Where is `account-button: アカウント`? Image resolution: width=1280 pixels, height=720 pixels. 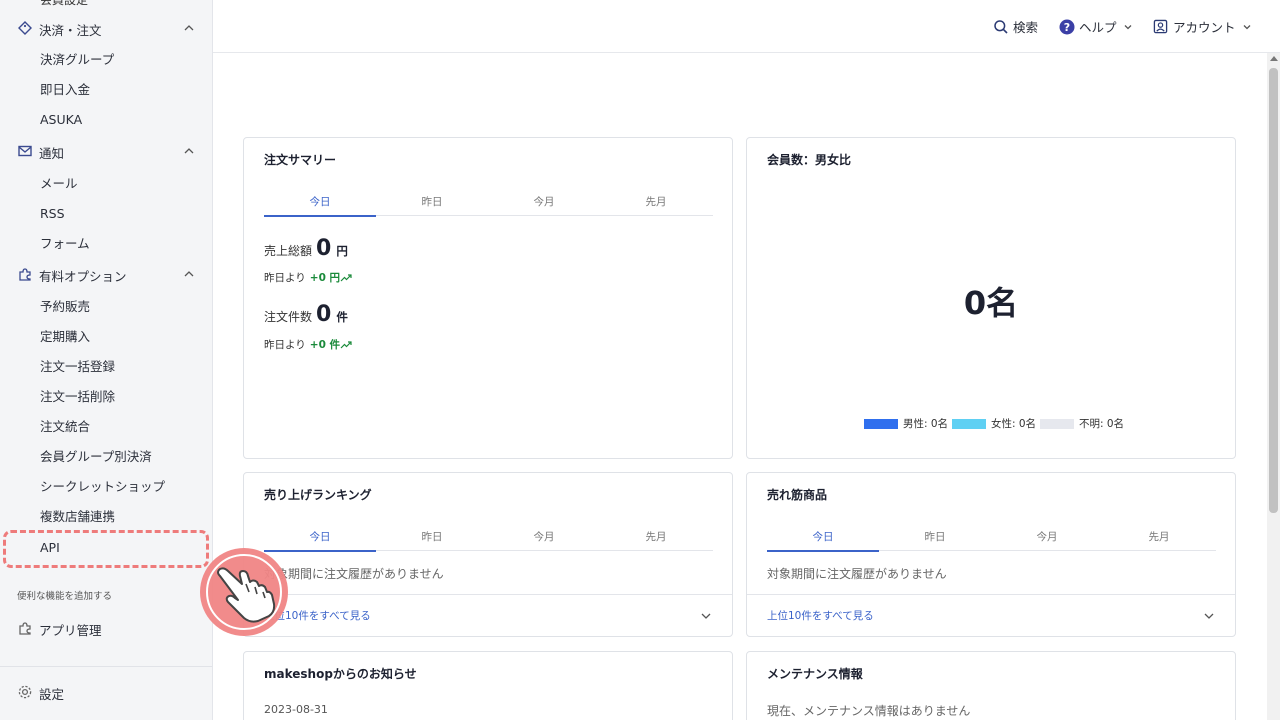
account-button: アカウント is located at coordinates (1202, 26).